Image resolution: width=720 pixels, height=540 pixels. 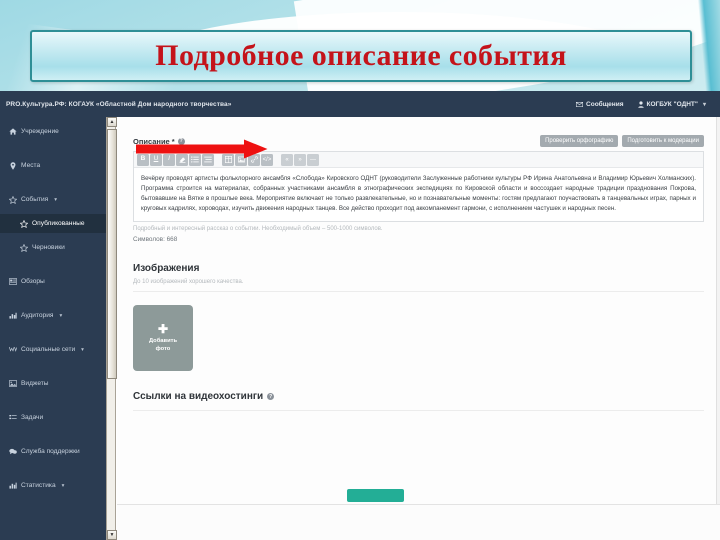 I want to click on sidebar-item-label: События, so click(x=35, y=199).